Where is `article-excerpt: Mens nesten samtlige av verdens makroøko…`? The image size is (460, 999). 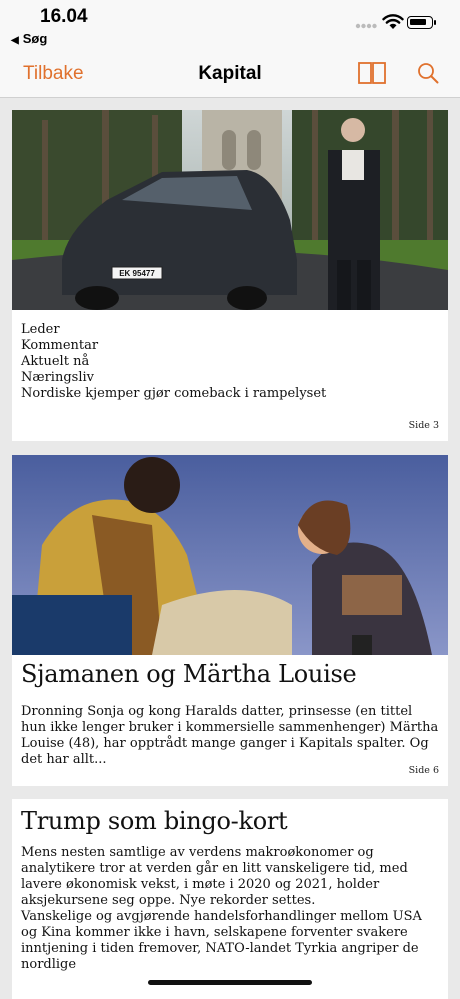
article-excerpt: Mens nesten samtlige av verdens makroøko… is located at coordinates (231, 909).